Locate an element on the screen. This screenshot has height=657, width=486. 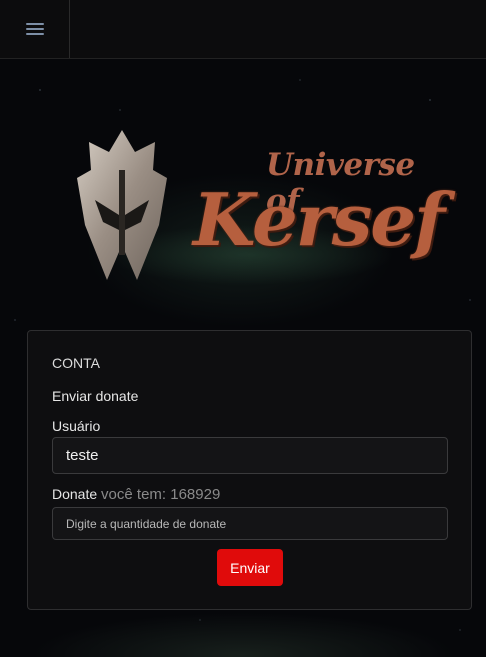
donate-label: Donate is located at coordinates (75, 494).